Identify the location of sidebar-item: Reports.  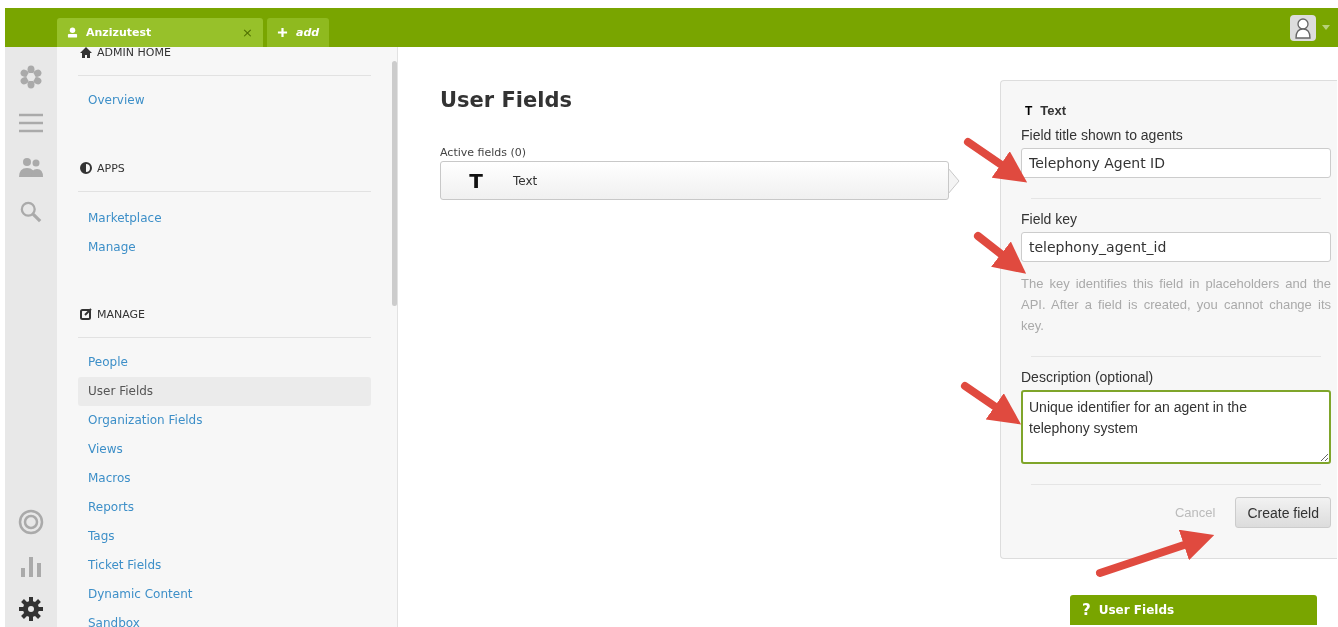
(224, 507).